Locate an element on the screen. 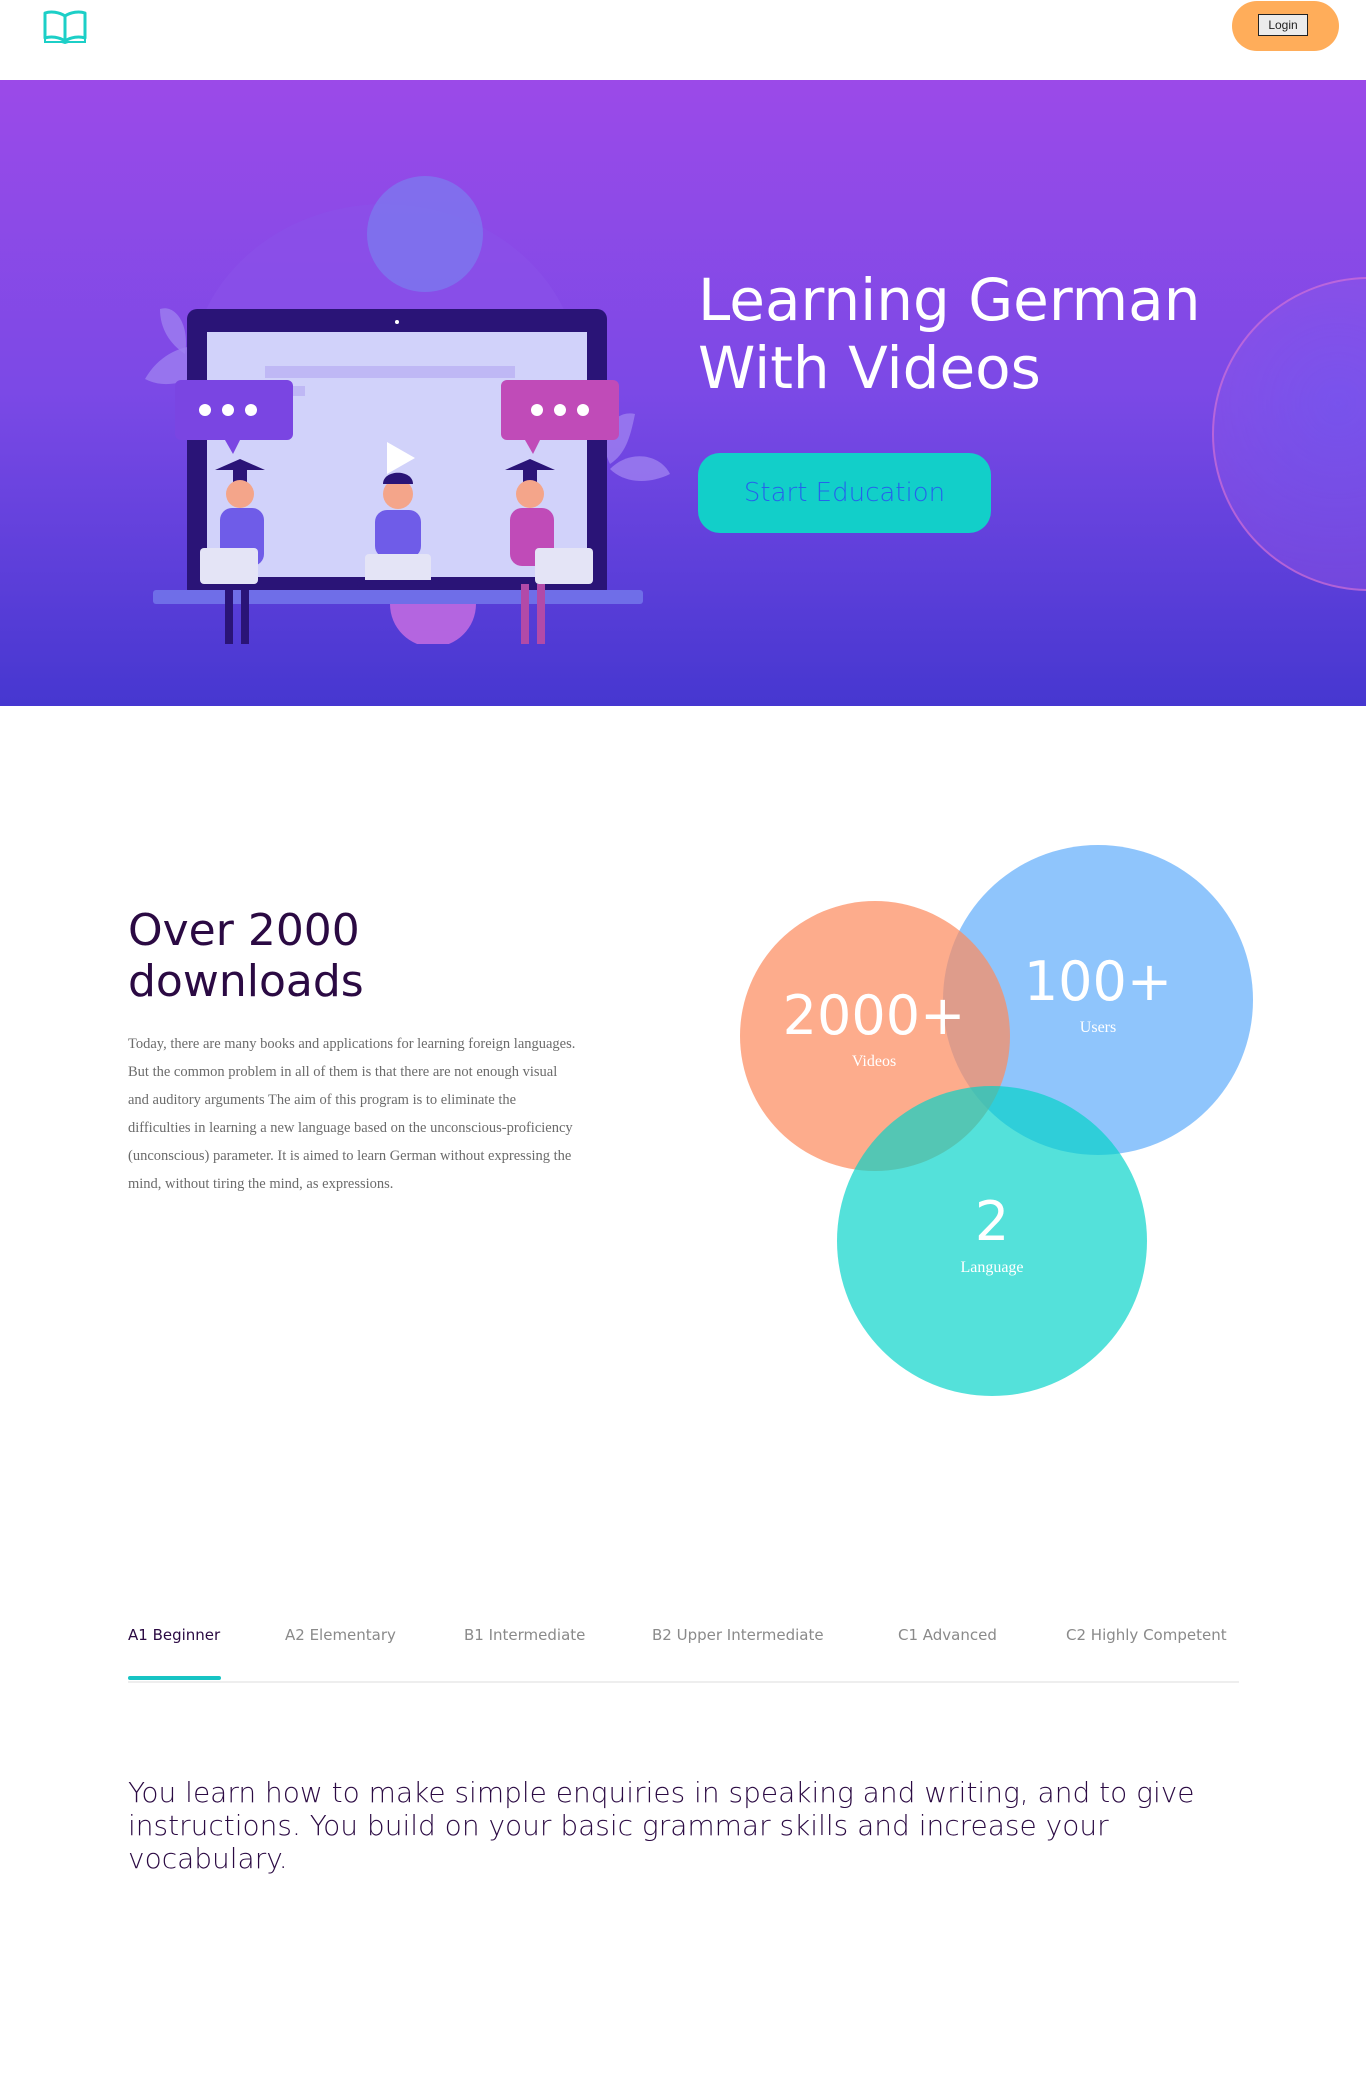  tab-c2-highly-competent: C2 Highly Competent is located at coordinates (1146, 1635).